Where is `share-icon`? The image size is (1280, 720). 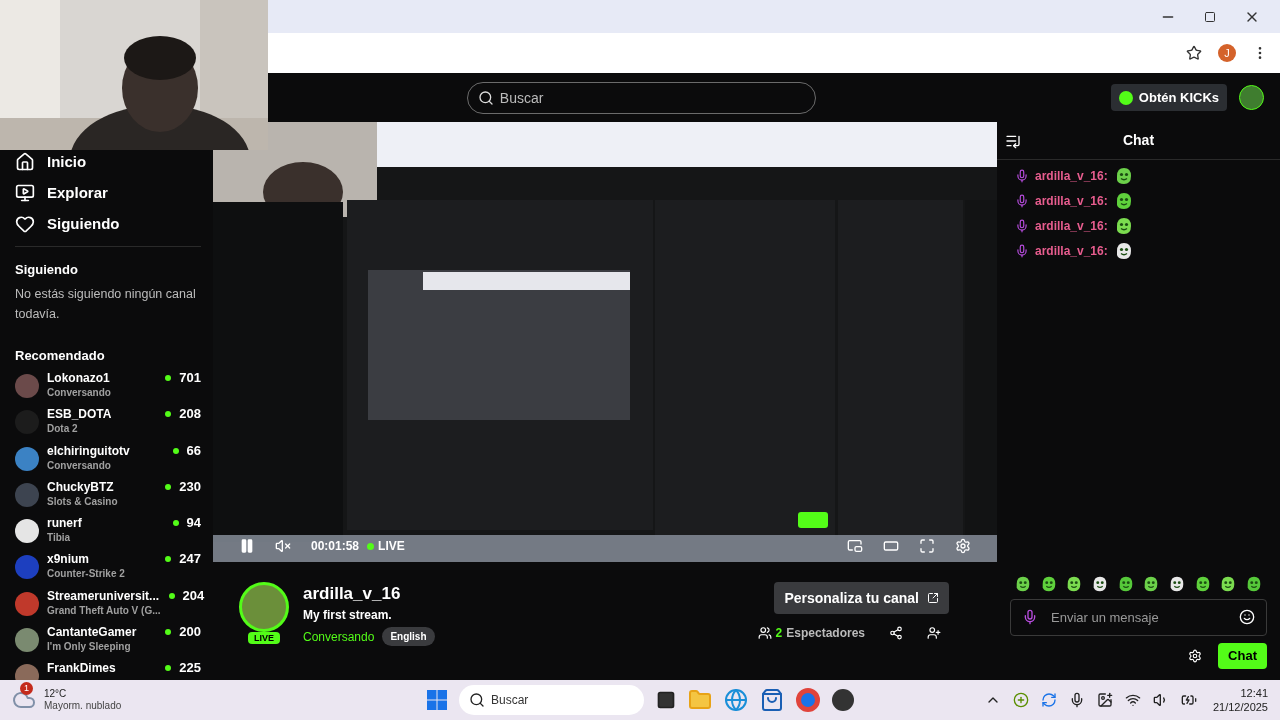 share-icon is located at coordinates (896, 633).